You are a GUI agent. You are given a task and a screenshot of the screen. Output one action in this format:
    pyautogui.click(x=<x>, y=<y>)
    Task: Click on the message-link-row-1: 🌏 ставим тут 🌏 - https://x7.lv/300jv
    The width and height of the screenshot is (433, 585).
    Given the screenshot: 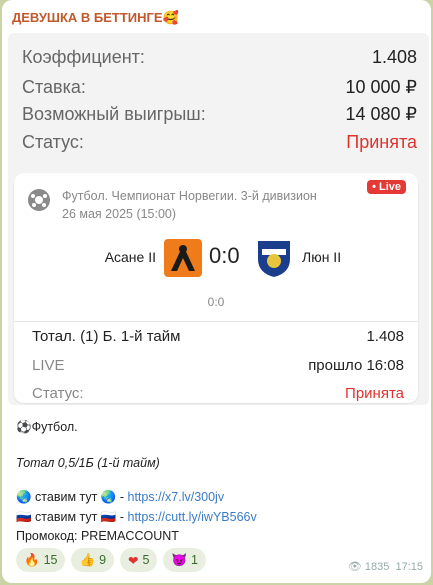 What is the action you would take?
    pyautogui.click(x=120, y=497)
    